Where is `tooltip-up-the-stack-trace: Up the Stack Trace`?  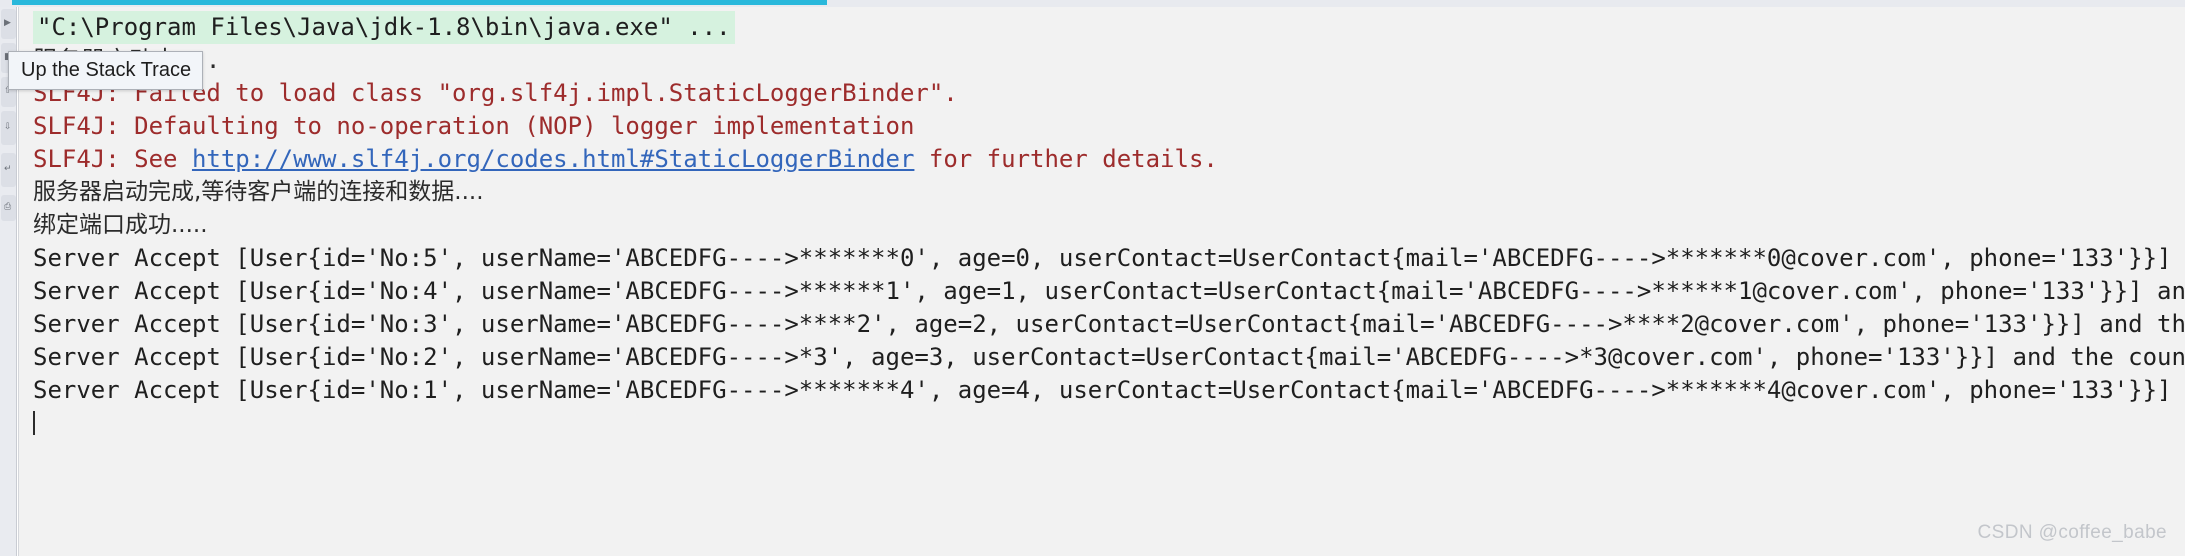
tooltip-up-the-stack-trace: Up the Stack Trace is located at coordinates (105, 70).